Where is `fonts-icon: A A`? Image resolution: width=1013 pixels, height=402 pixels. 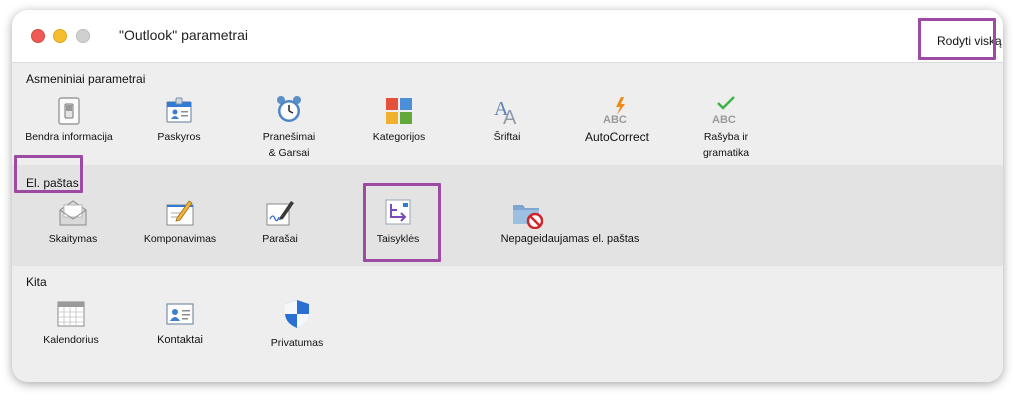 fonts-icon: A A is located at coordinates (505, 112).